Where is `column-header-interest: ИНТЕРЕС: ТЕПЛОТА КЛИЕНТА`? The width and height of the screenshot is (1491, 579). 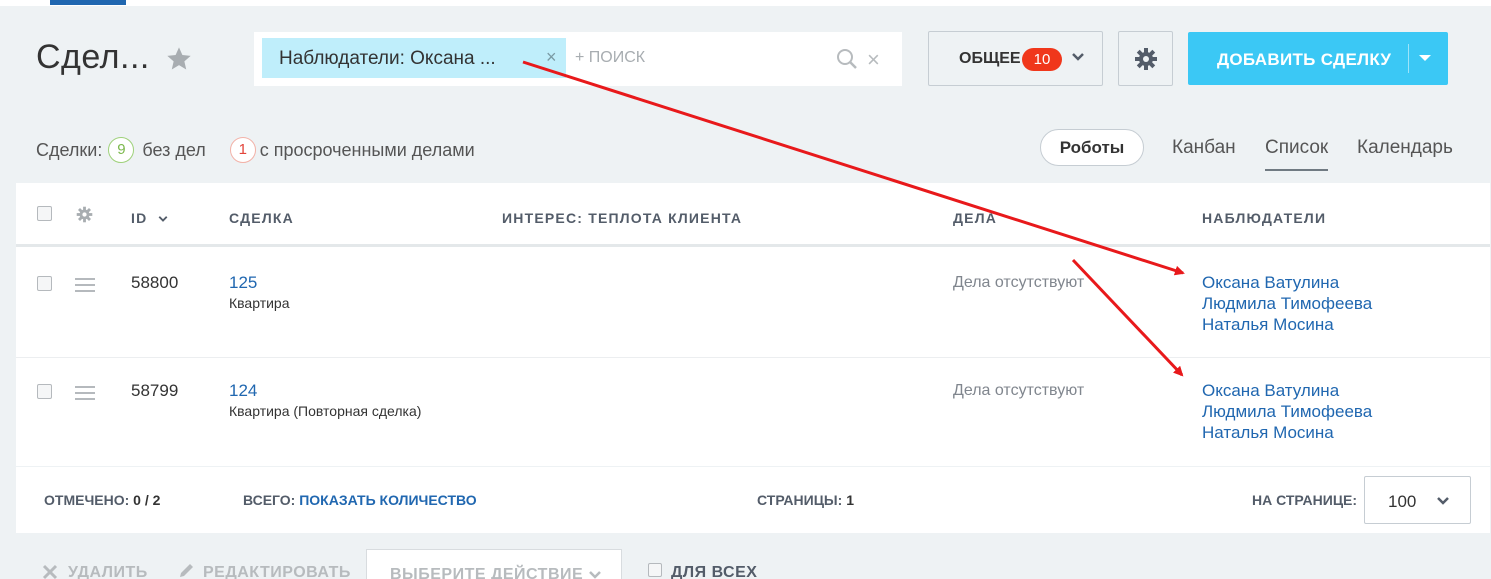 column-header-interest: ИНТЕРЕС: ТЕПЛОТА КЛИЕНТА is located at coordinates (622, 218).